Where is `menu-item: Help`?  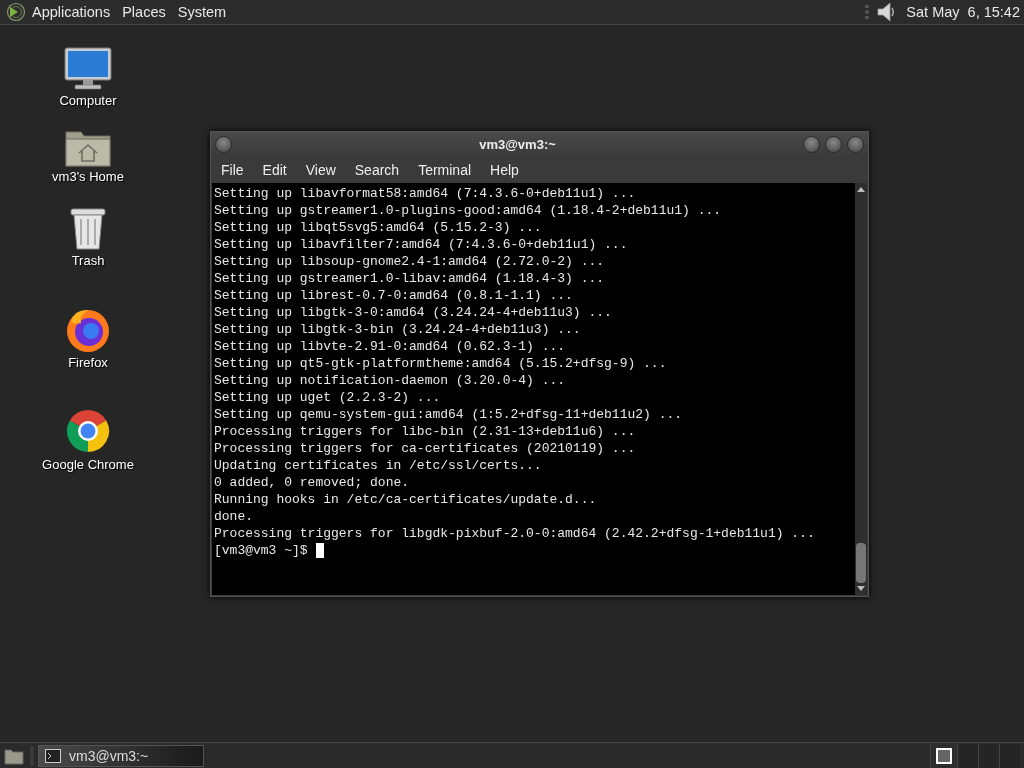 menu-item: Help is located at coordinates (510, 170).